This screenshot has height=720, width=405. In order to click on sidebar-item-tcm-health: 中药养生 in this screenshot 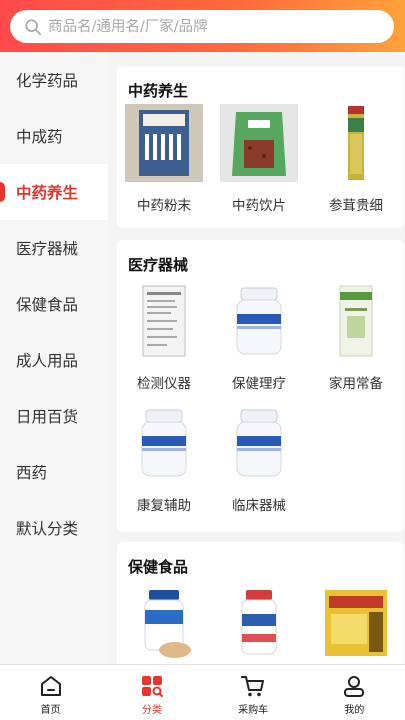, I will do `click(54, 192)`.